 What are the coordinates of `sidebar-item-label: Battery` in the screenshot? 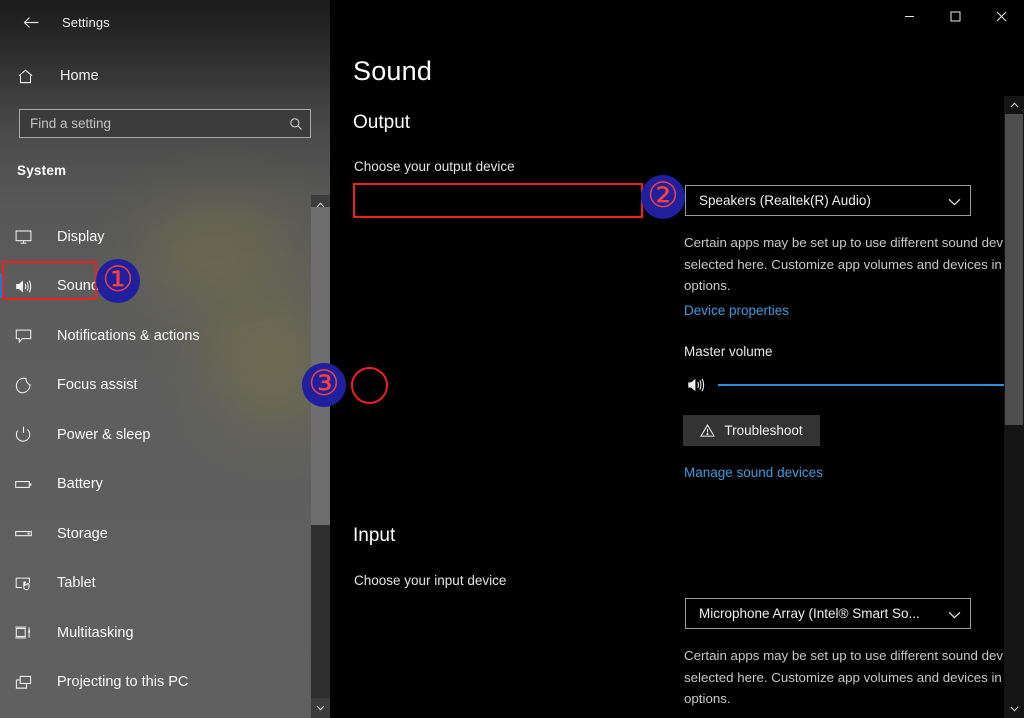 It's located at (80, 484).